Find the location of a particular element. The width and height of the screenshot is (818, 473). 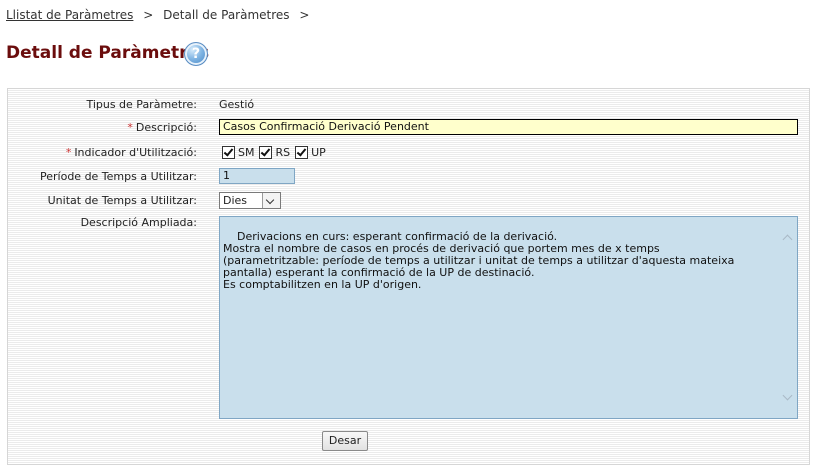

up-checkbox is located at coordinates (302, 152).